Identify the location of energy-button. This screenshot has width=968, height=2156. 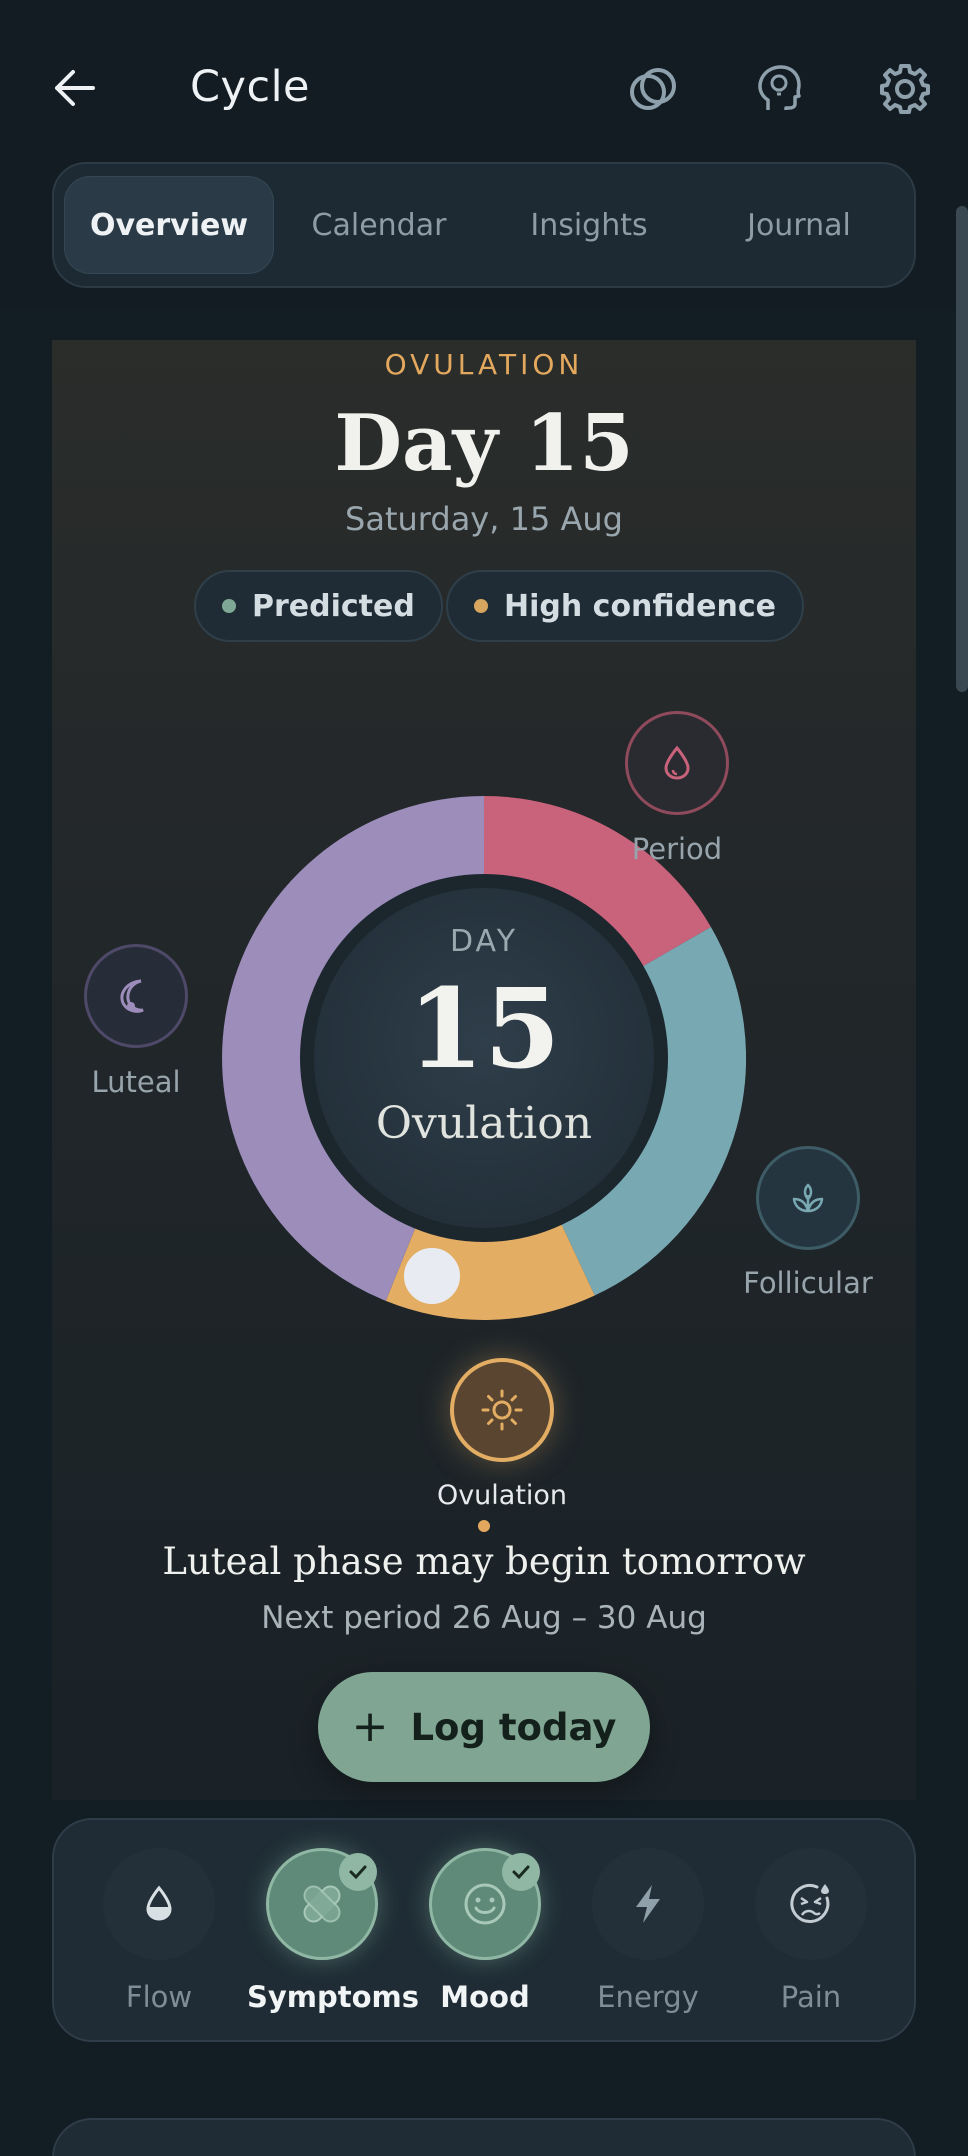
(648, 1904).